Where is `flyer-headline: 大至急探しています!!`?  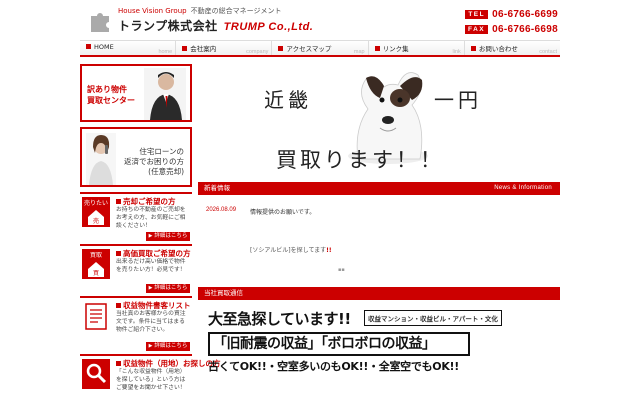
flyer-headline: 大至急探しています!! is located at coordinates (279, 319).